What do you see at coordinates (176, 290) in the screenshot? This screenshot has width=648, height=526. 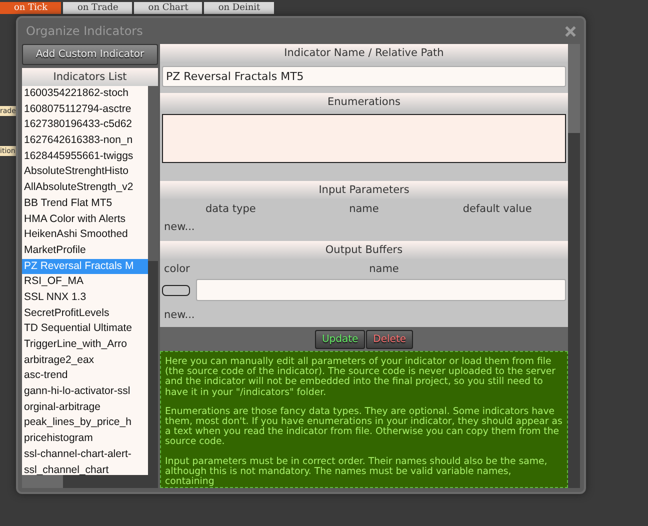 I see `color-swatch` at bounding box center [176, 290].